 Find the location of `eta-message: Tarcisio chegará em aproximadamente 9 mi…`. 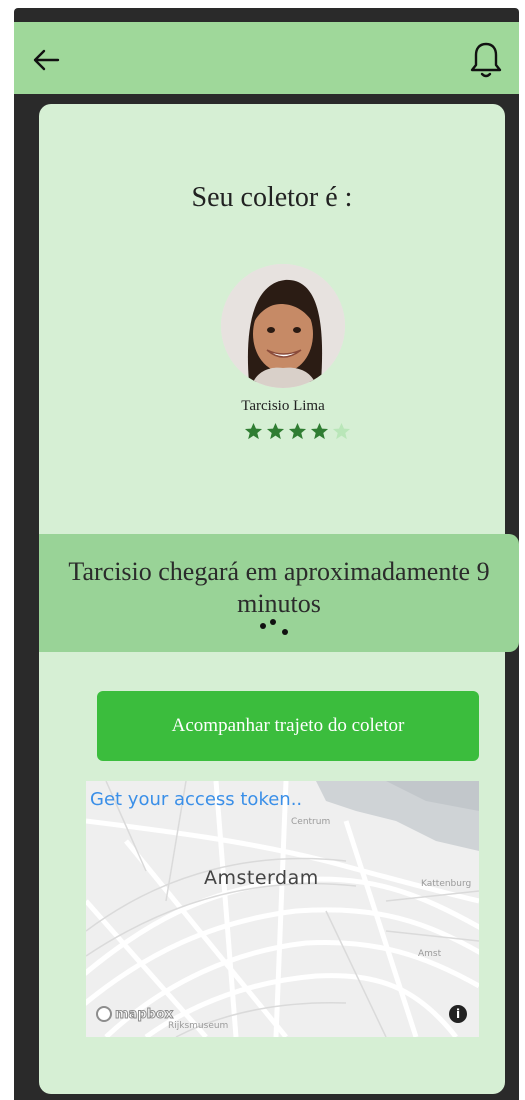

eta-message: Tarcisio chegará em aproximadamente 9 mi… is located at coordinates (279, 587).